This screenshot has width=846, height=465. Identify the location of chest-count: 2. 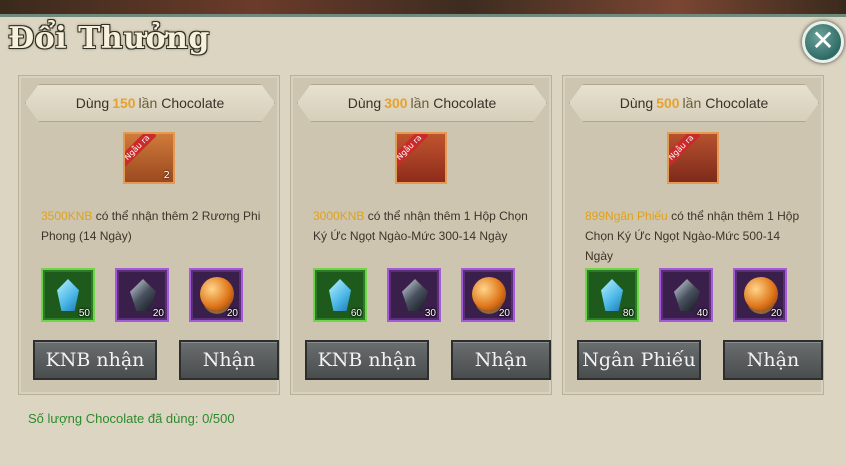
(166, 175).